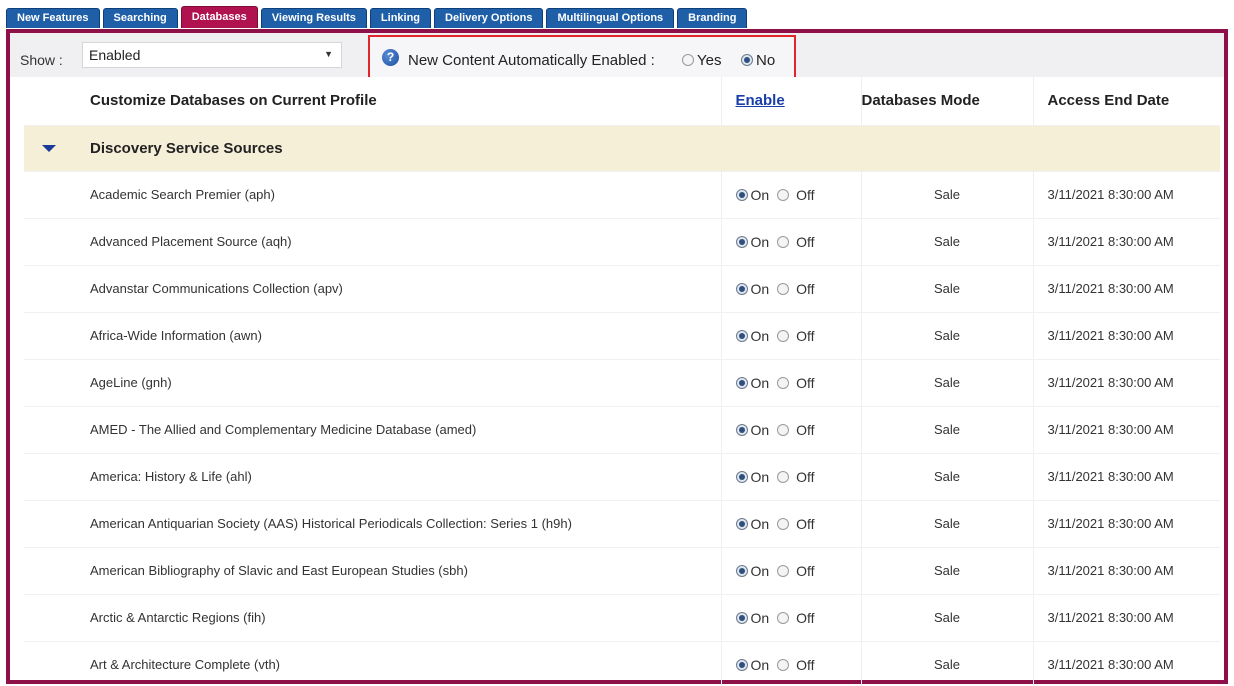 Image resolution: width=1234 pixels, height=686 pixels. I want to click on database-name: Academic Search Premier (aph), so click(398, 195).